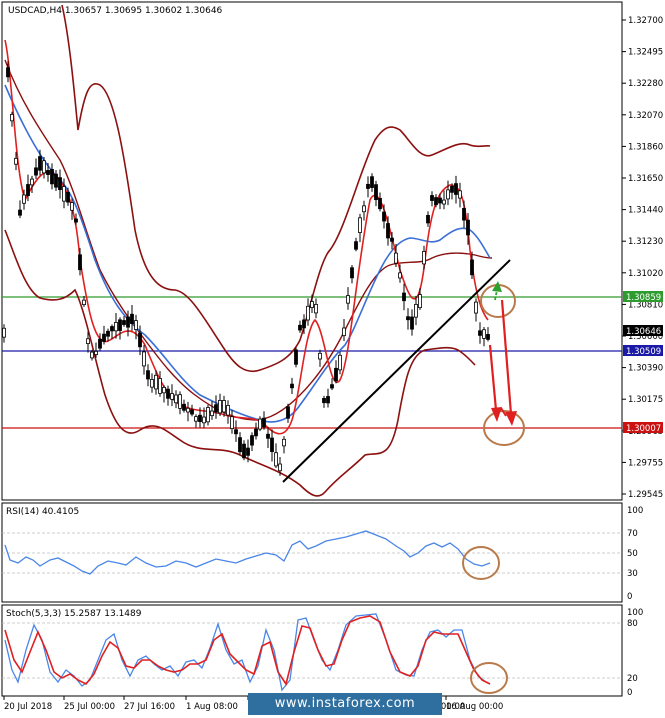  I want to click on price-tick-label: 1.32700, so click(645, 21).